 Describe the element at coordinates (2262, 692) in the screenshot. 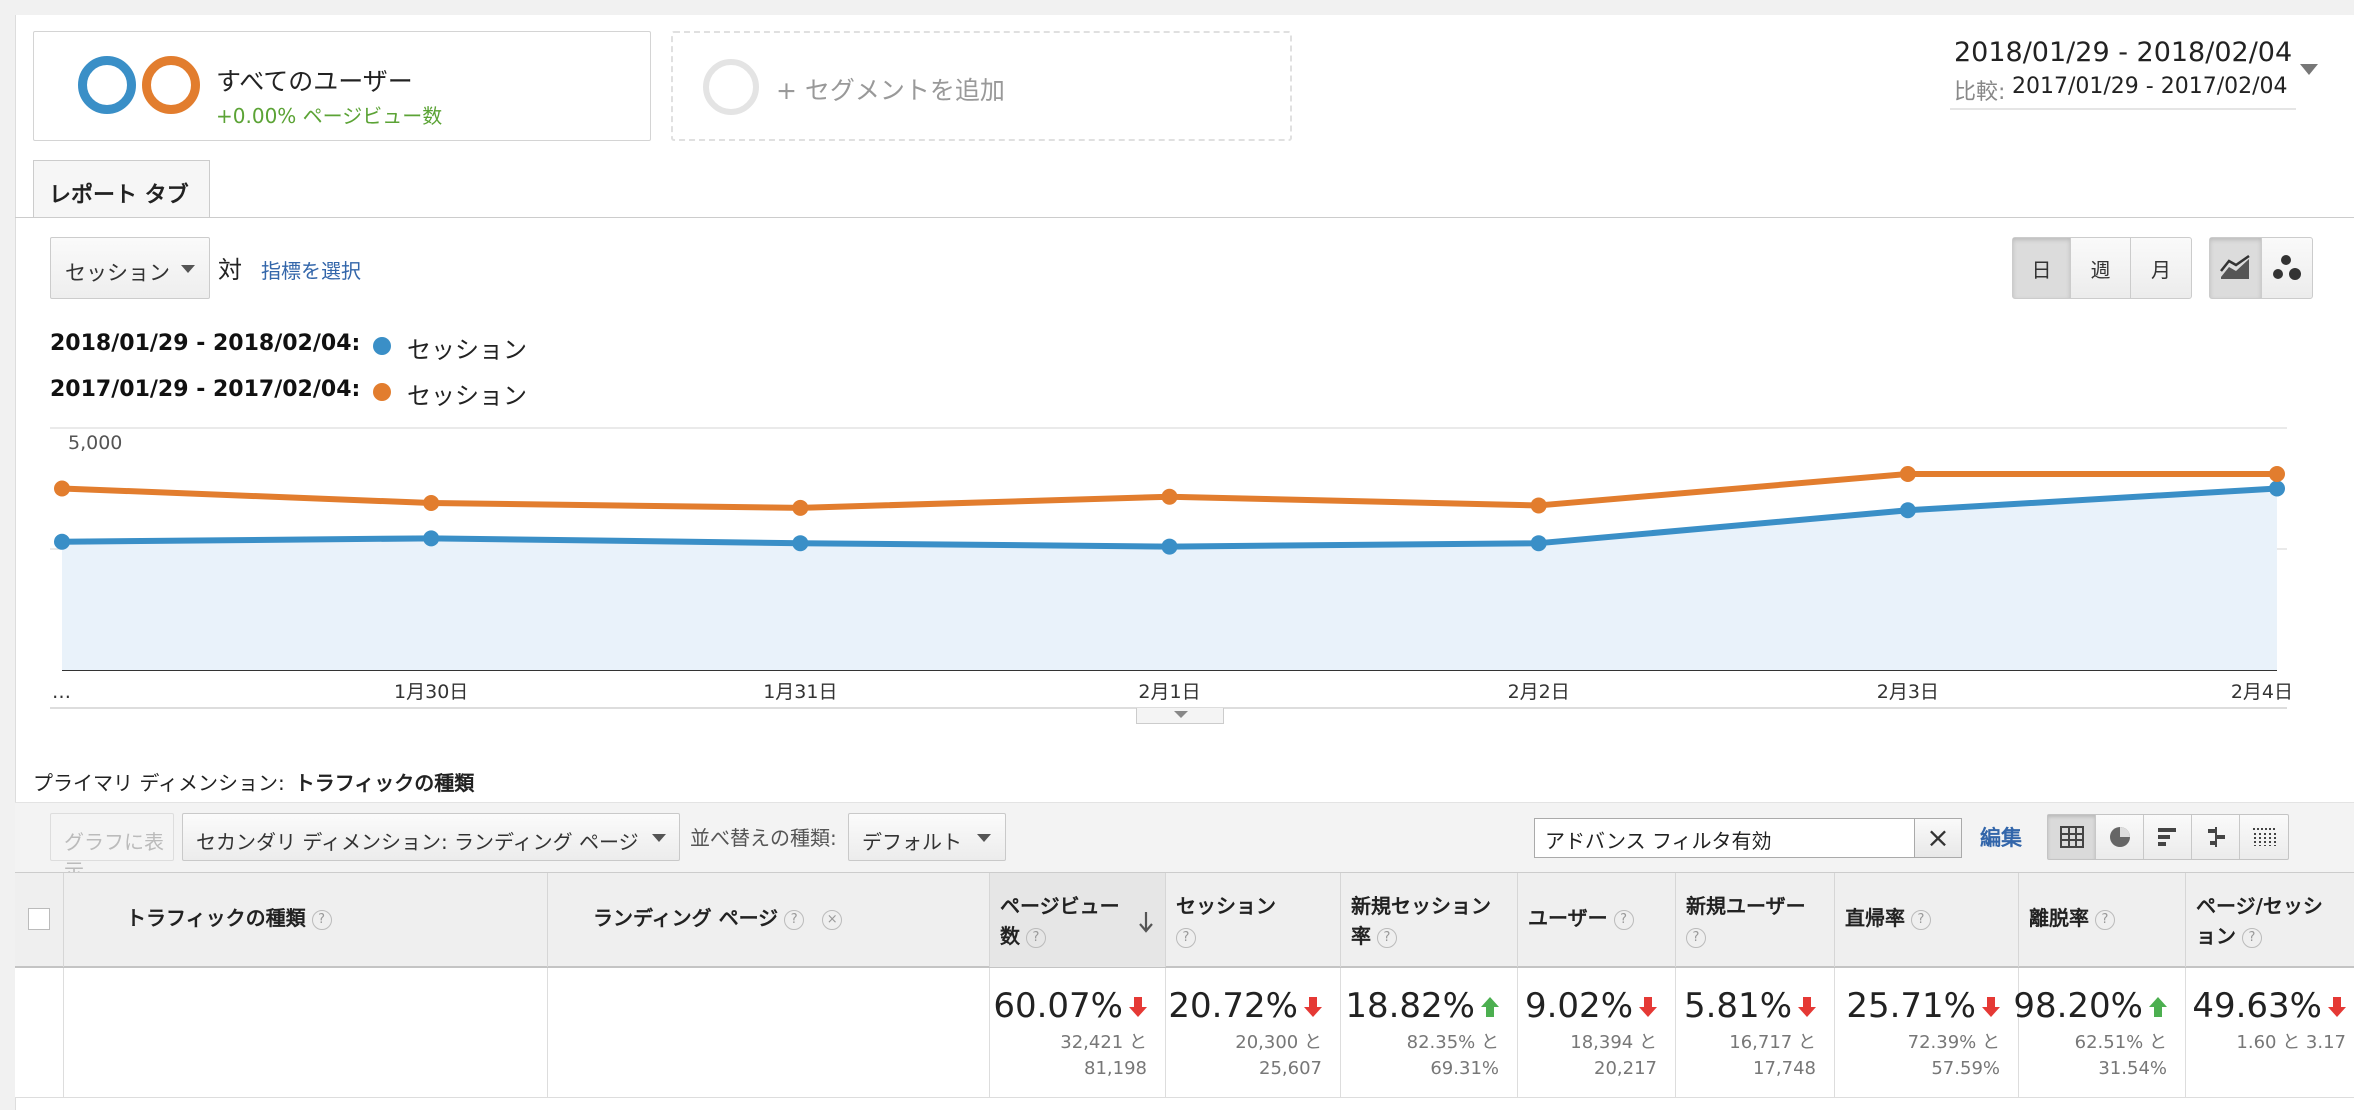

I see `x-tick-label: 2月4日` at that location.